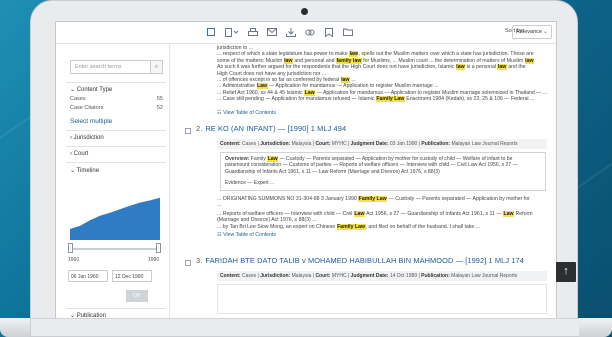 This screenshot has height=337, width=612. What do you see at coordinates (79, 154) in the screenshot?
I see `facet-court: › Court` at bounding box center [79, 154].